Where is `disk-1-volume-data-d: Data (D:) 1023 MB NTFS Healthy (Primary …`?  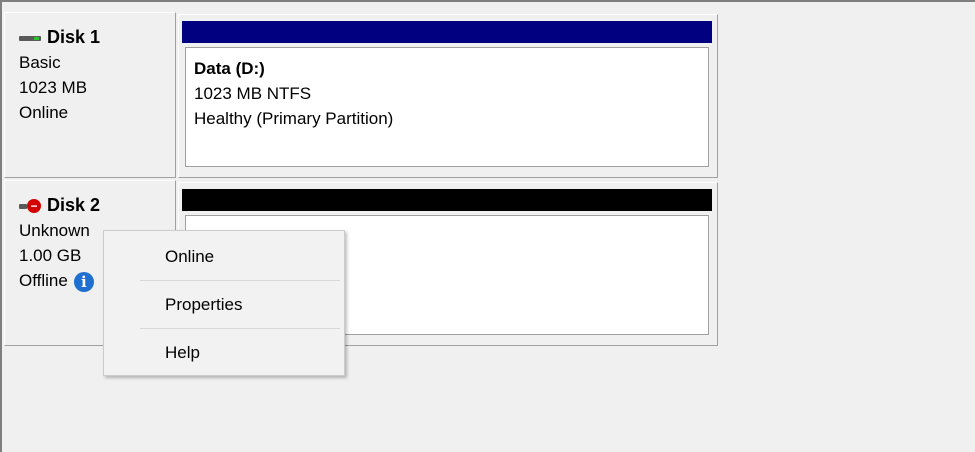 disk-1-volume-data-d: Data (D:) 1023 MB NTFS Healthy (Primary … is located at coordinates (447, 107).